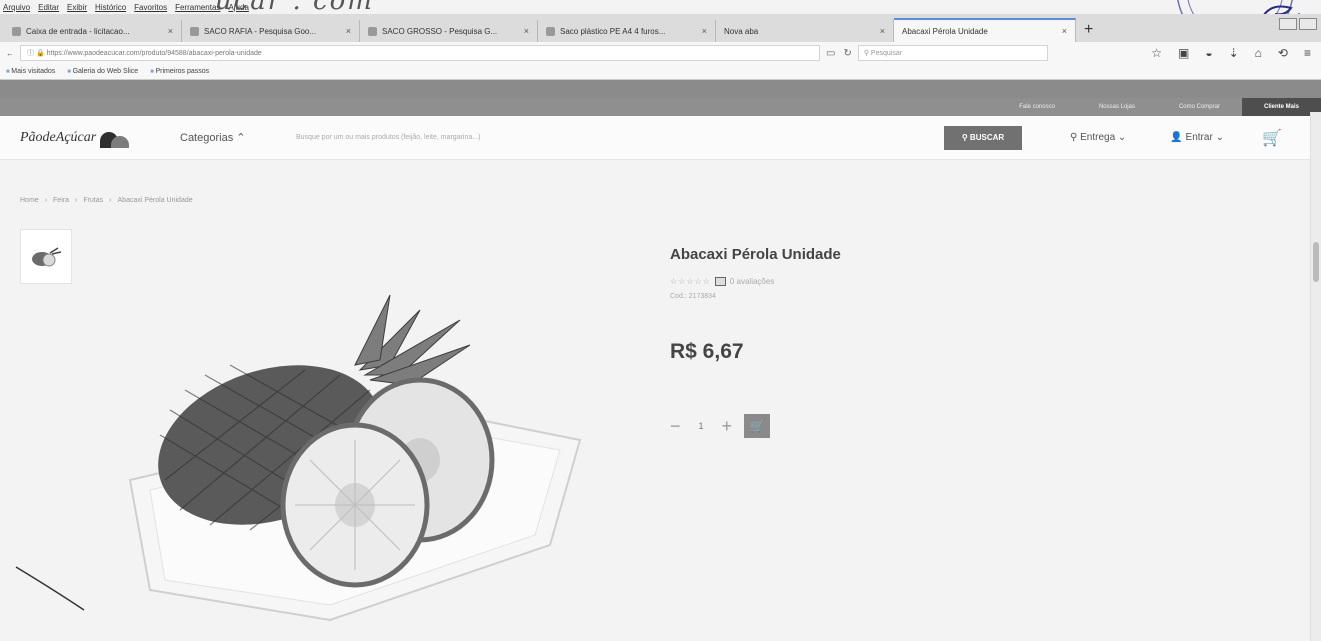 This screenshot has width=1321, height=641. Describe the element at coordinates (150, 7) in the screenshot. I see `menu-favoritos: Favoritos` at that location.